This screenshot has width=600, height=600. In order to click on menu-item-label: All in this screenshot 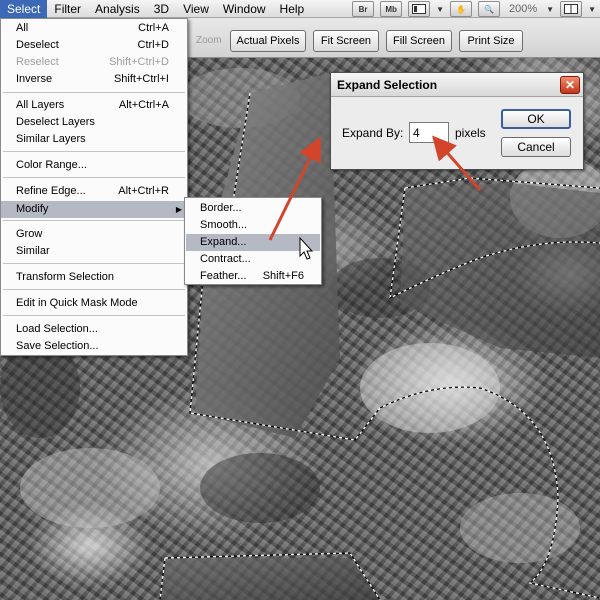, I will do `click(22, 28)`.